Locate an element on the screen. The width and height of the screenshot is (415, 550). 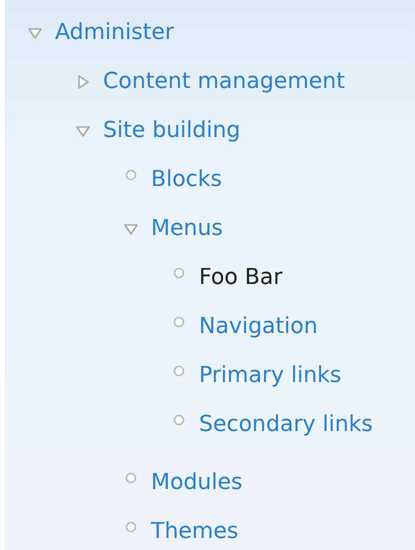
menu-link: Site building is located at coordinates (171, 130).